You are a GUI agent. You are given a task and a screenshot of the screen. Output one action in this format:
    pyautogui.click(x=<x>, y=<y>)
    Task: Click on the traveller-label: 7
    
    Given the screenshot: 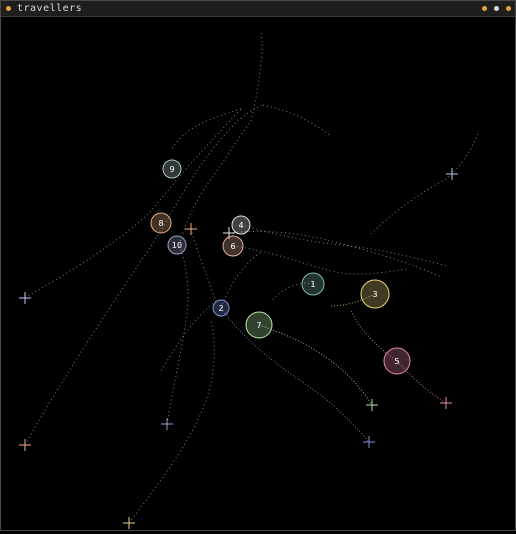 What is the action you would take?
    pyautogui.click(x=258, y=325)
    